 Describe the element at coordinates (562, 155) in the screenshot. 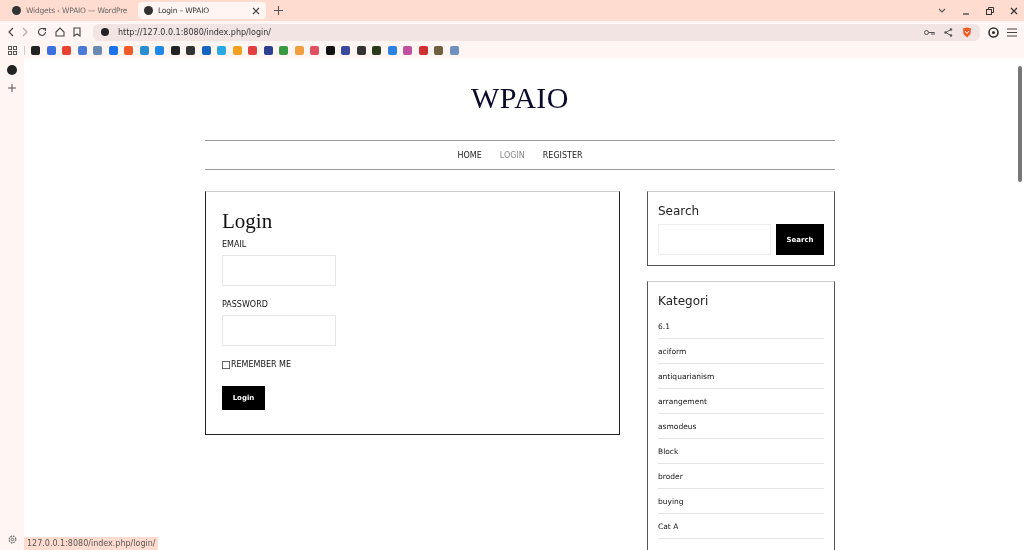

I see `nav-link: REGISTER` at that location.